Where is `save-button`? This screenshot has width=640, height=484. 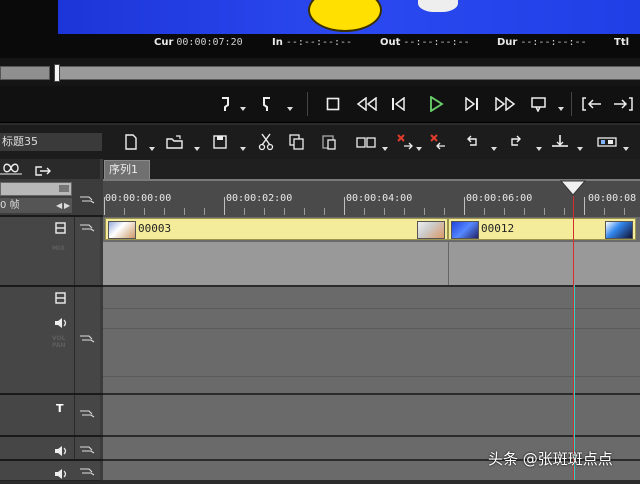
save-button is located at coordinates (220, 142).